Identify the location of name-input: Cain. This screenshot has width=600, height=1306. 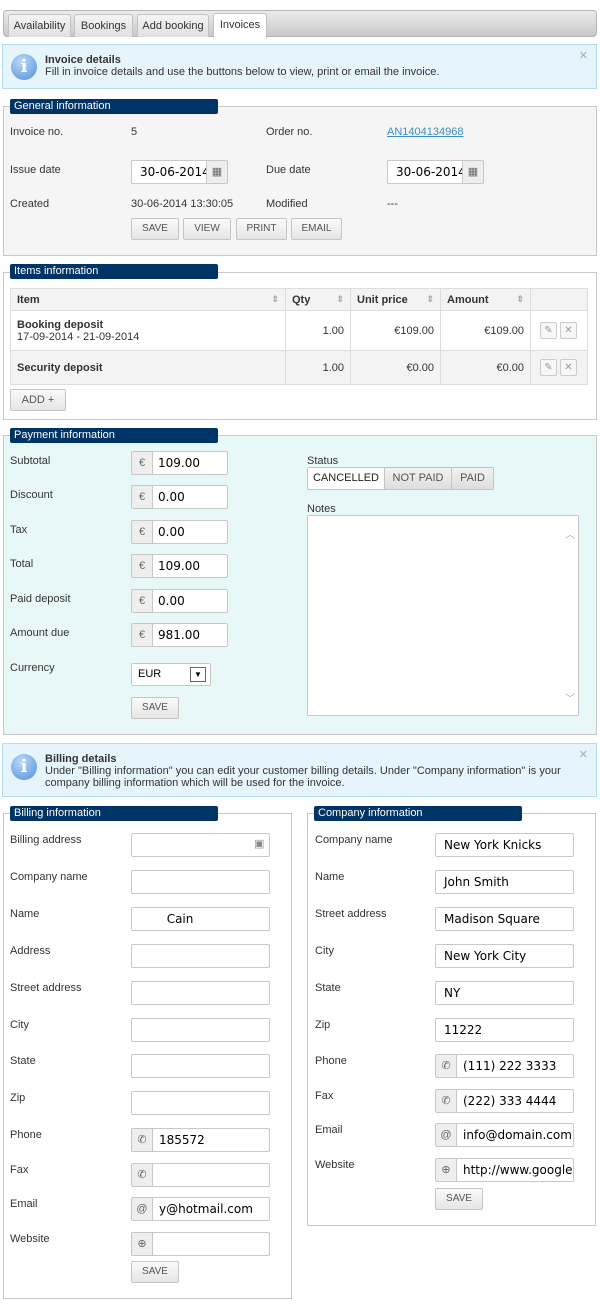
(200, 918).